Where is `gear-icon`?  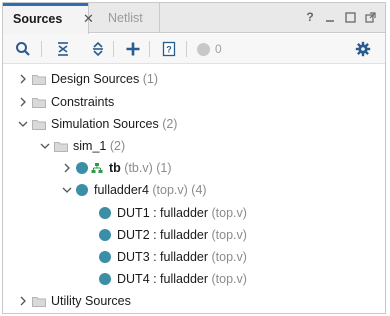 gear-icon is located at coordinates (363, 49).